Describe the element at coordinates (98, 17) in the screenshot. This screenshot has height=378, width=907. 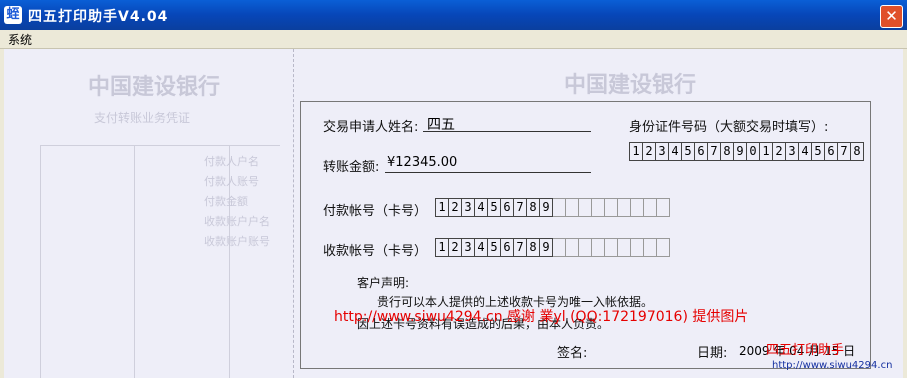
I see `window-title: 四五打印助手V4.04` at that location.